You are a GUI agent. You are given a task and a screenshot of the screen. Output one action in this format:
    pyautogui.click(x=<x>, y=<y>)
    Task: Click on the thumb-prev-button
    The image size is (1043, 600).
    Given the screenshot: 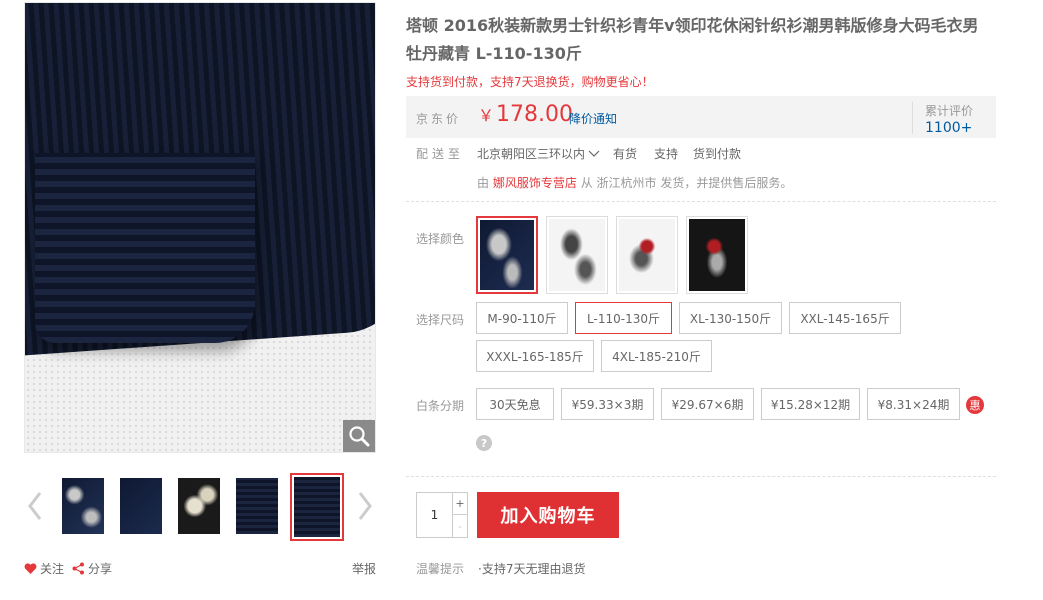 What is the action you would take?
    pyautogui.click(x=35, y=506)
    